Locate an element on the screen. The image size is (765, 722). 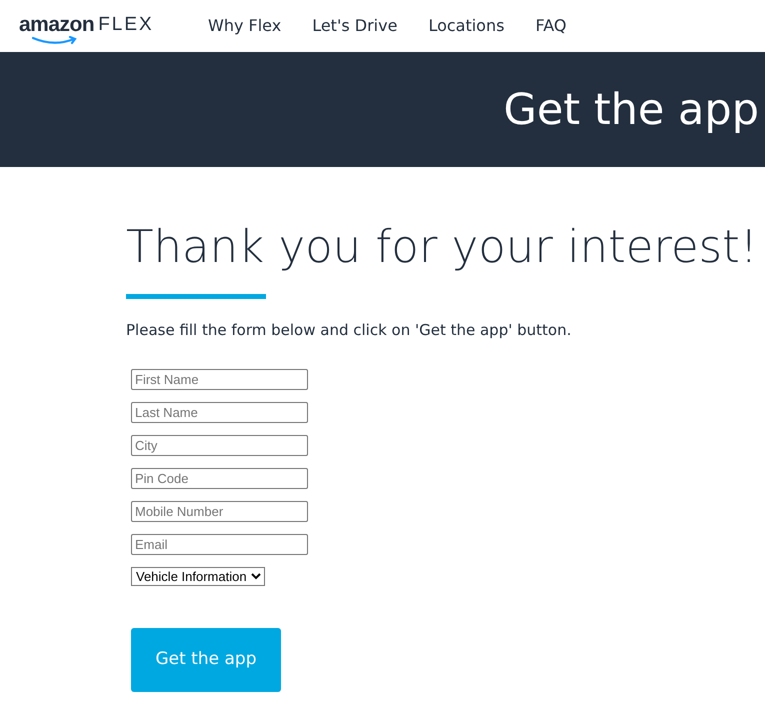
nav-link: FAQ is located at coordinates (550, 26).